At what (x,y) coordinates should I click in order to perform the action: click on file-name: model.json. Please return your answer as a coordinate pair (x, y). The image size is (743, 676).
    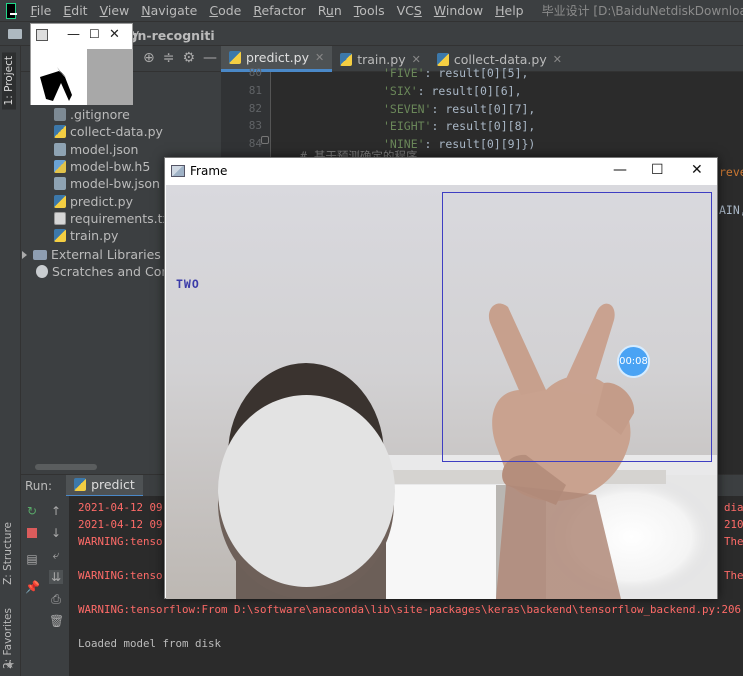
    Looking at the image, I should click on (104, 149).